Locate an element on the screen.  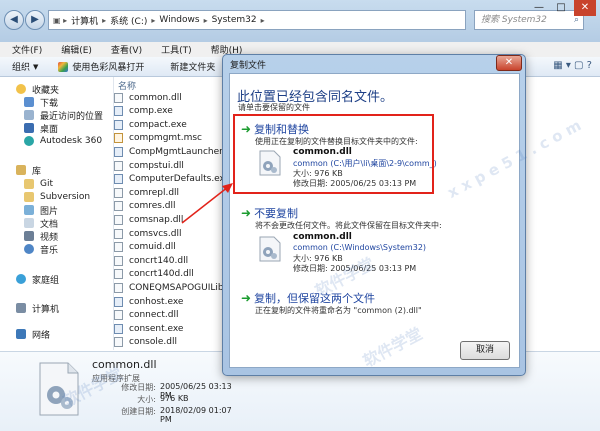
file-list-item: ComputerDefaults.exe is located at coordinates (171, 179).